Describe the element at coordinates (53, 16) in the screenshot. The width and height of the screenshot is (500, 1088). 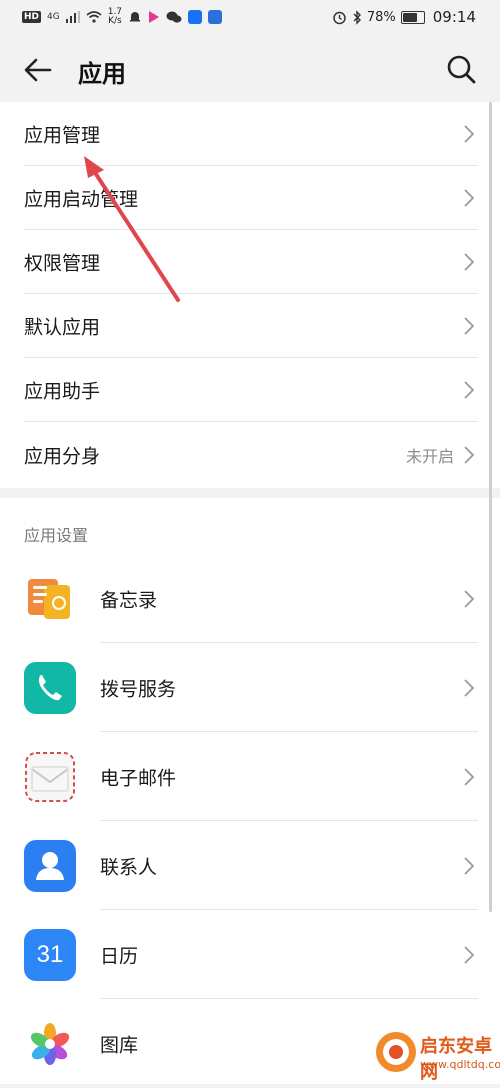
I see `network-type: 4G` at that location.